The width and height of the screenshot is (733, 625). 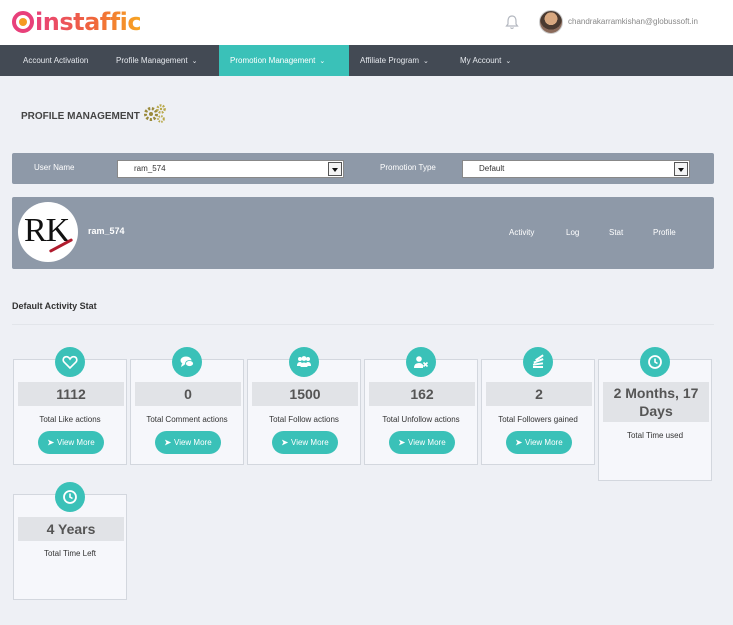 I want to click on comment-icon, so click(x=187, y=362).